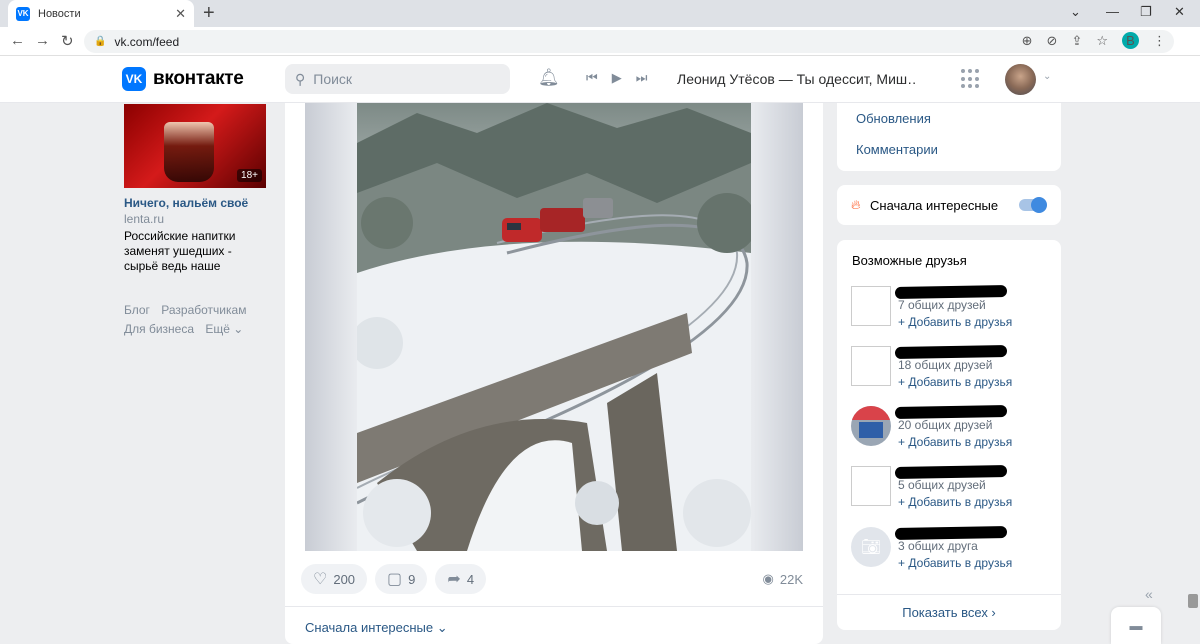  Describe the element at coordinates (320, 579) in the screenshot. I see `heart-icon: ♡` at that location.